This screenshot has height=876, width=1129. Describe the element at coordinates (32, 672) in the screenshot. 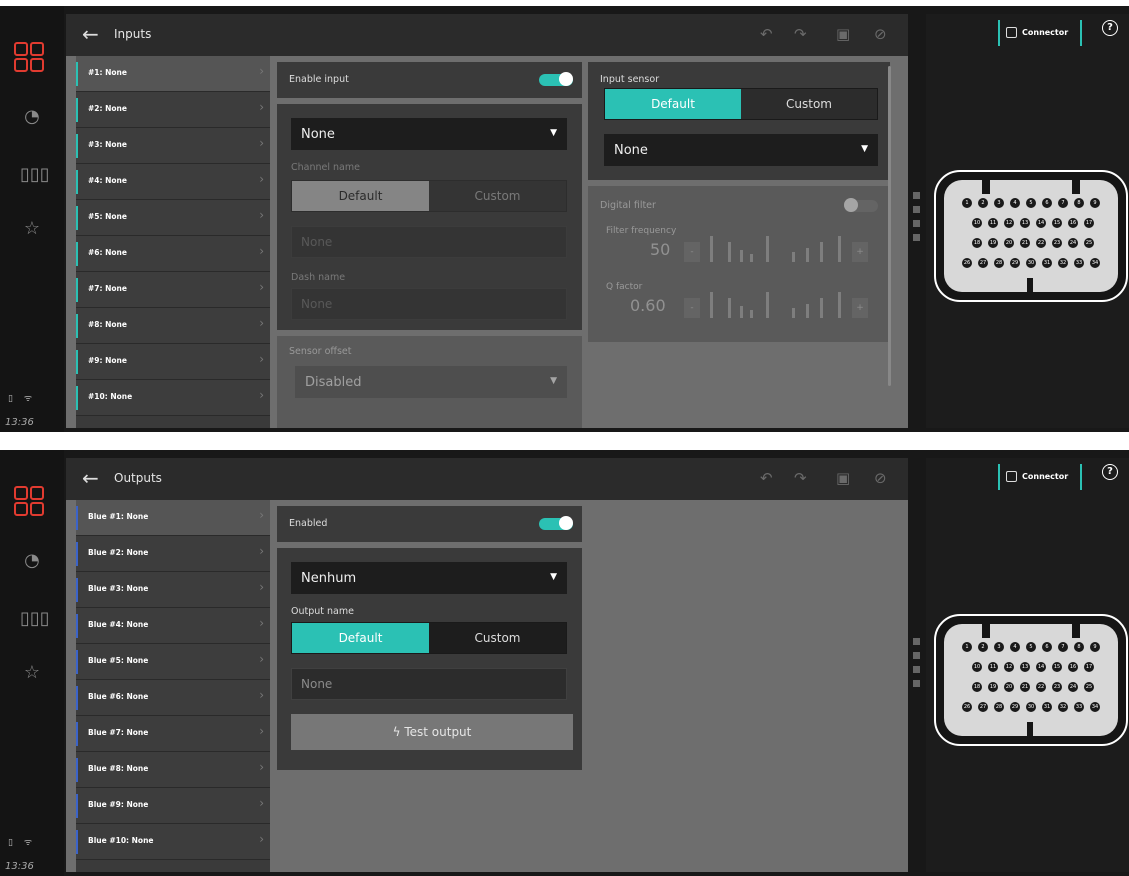

I see `star-icon: ☆` at that location.